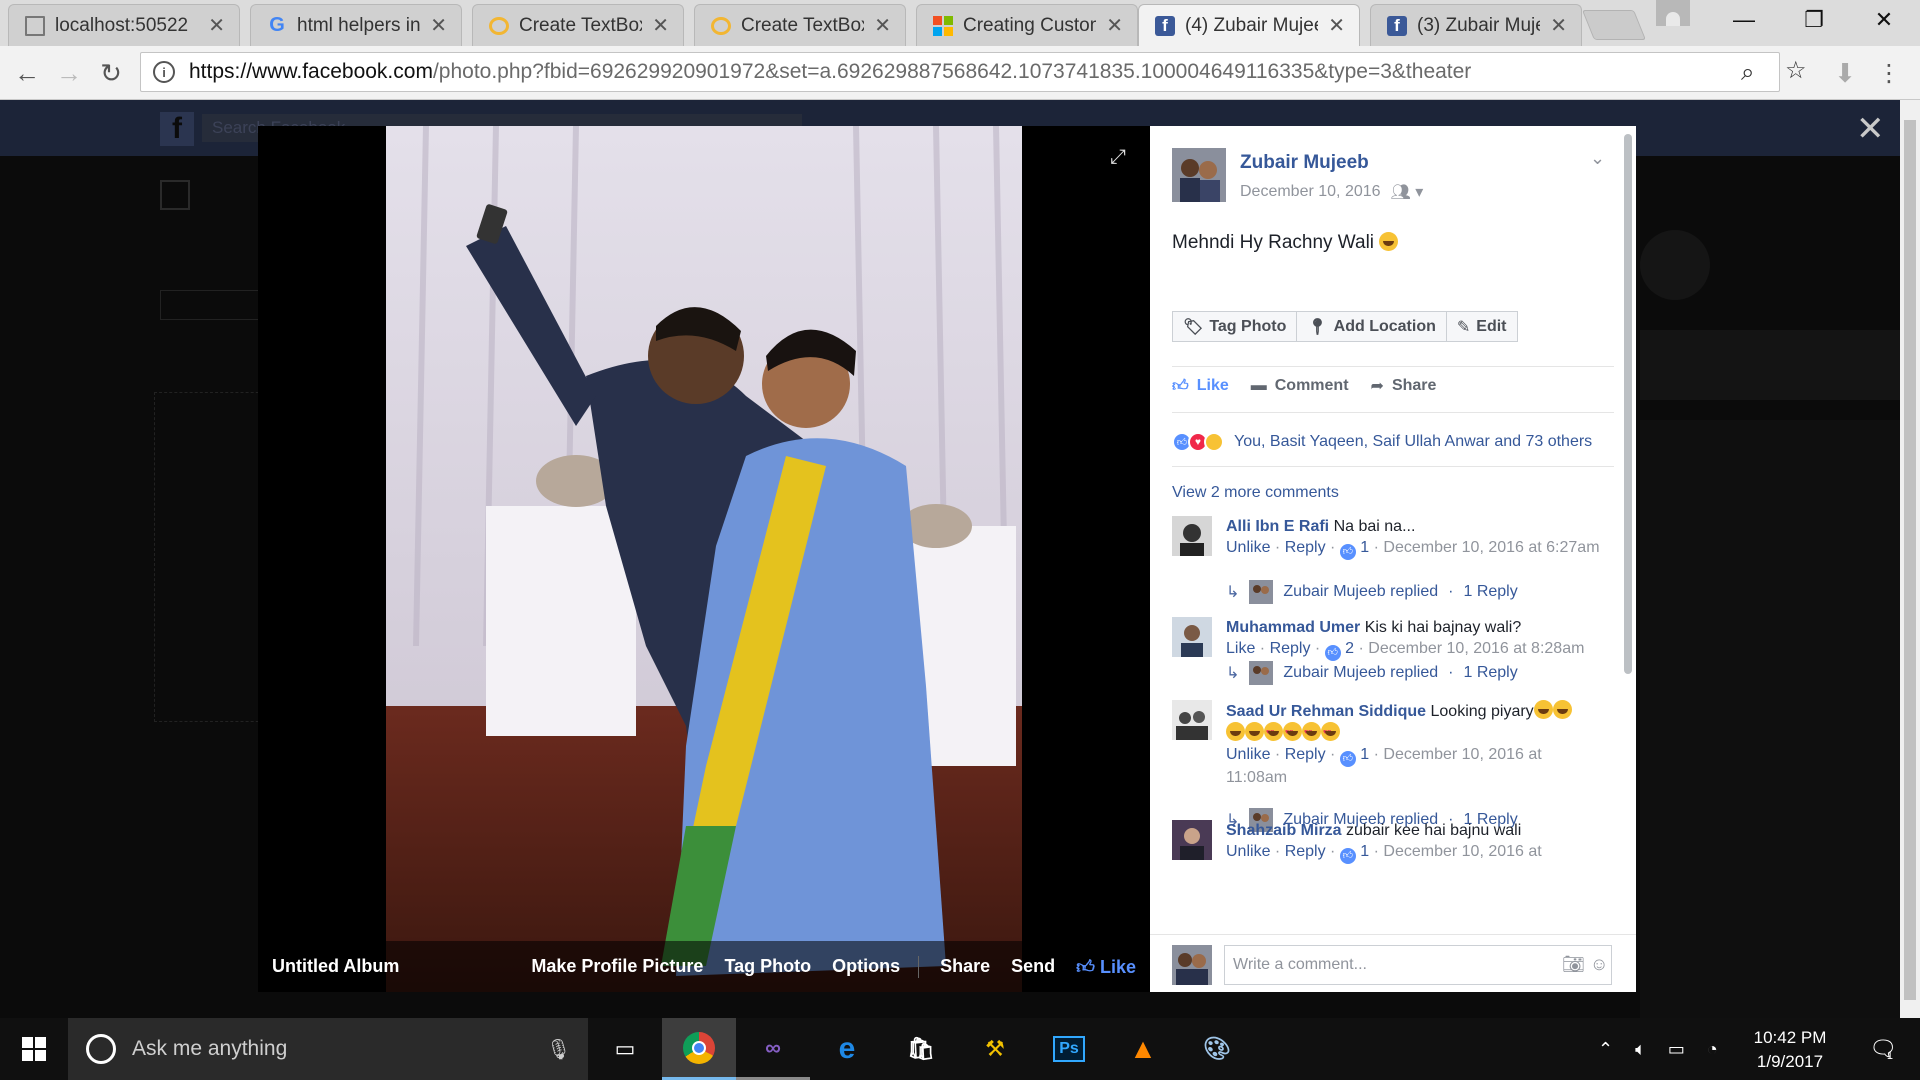 The width and height of the screenshot is (1920, 1080). What do you see at coordinates (1573, 964) in the screenshot?
I see `camera-icon: 📷︎` at bounding box center [1573, 964].